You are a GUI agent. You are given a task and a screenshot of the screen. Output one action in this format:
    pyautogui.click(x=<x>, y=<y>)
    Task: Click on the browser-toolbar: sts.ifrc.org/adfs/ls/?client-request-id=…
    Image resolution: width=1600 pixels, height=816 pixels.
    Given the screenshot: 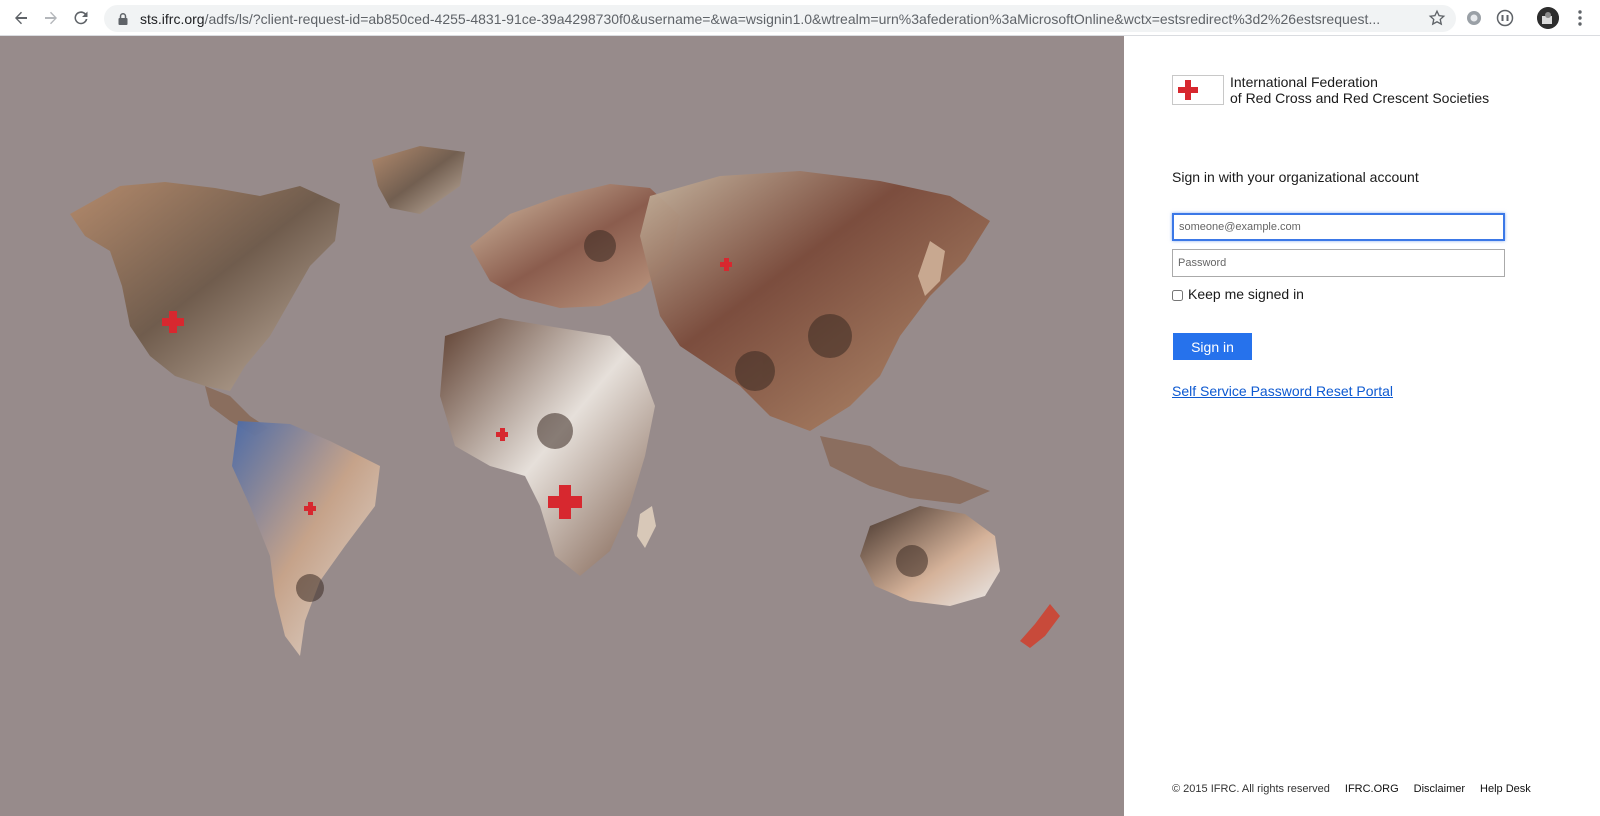 What is the action you would take?
    pyautogui.click(x=800, y=18)
    